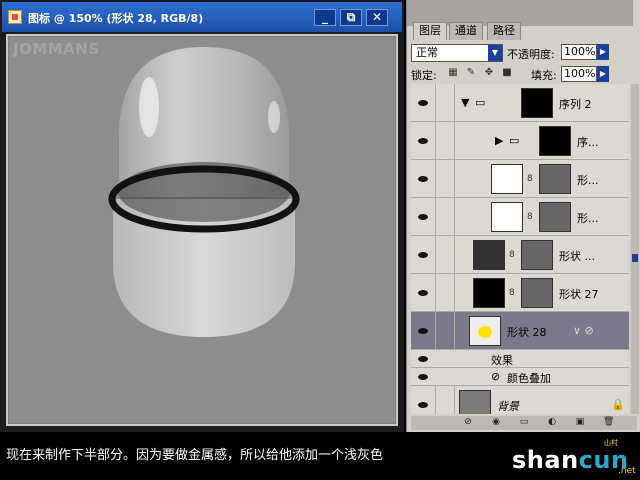 This screenshot has width=640, height=480. What do you see at coordinates (424, 75) in the screenshot?
I see `lock-label: 锁定:` at bounding box center [424, 75].